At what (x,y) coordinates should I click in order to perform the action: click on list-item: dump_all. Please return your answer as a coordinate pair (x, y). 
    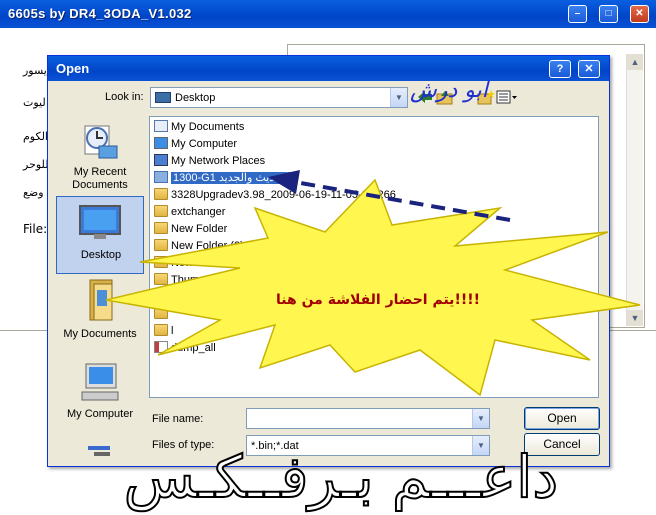
    Looking at the image, I should click on (185, 348).